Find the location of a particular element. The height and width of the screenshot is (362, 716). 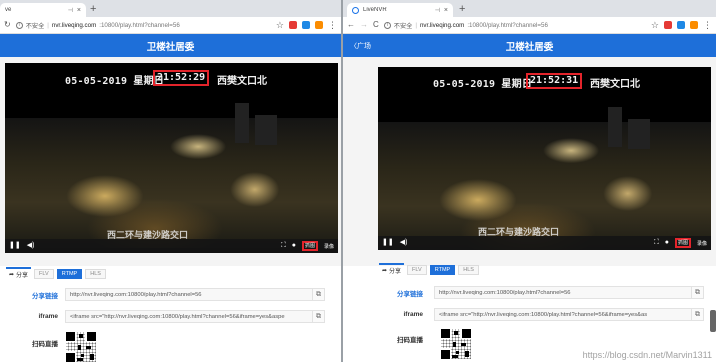

share-tab-label: 分享 is located at coordinates (395, 272).